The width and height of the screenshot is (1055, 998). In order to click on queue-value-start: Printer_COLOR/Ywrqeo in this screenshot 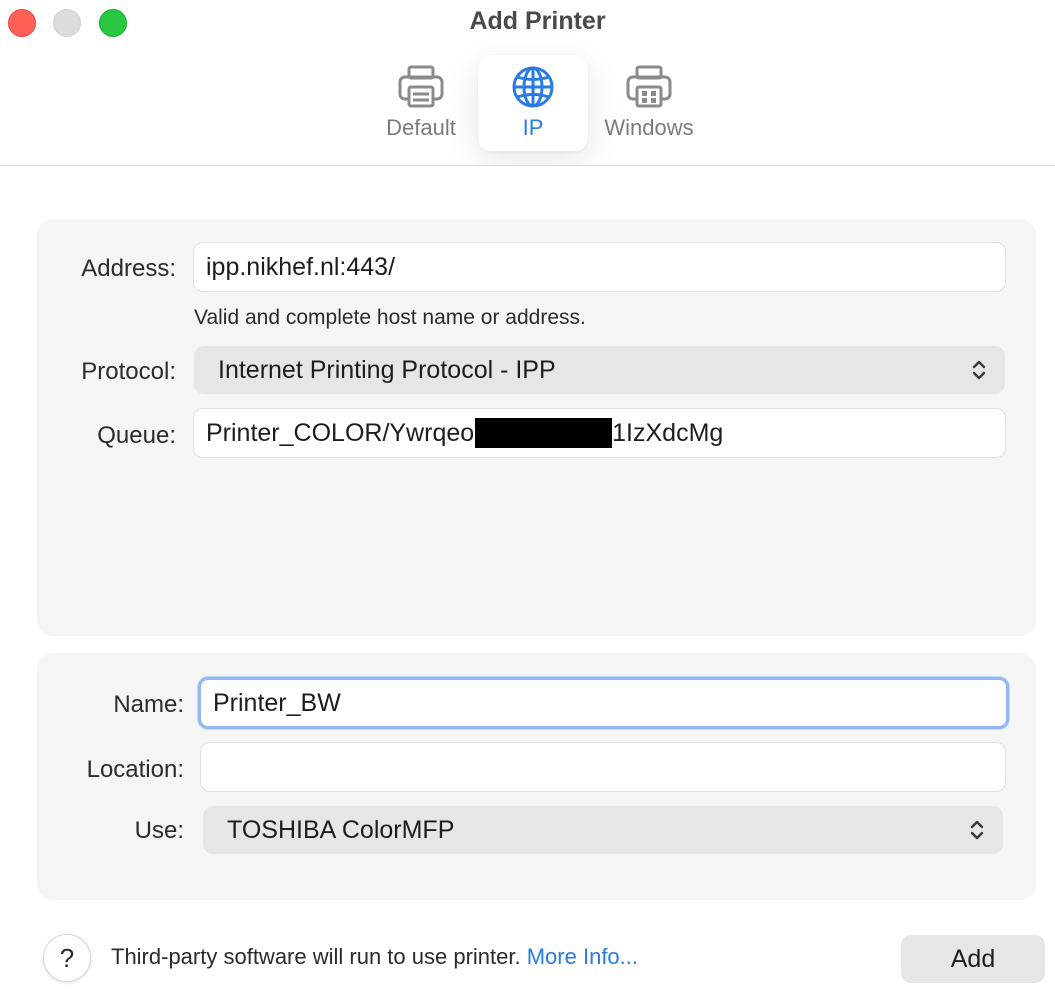, I will do `click(340, 432)`.